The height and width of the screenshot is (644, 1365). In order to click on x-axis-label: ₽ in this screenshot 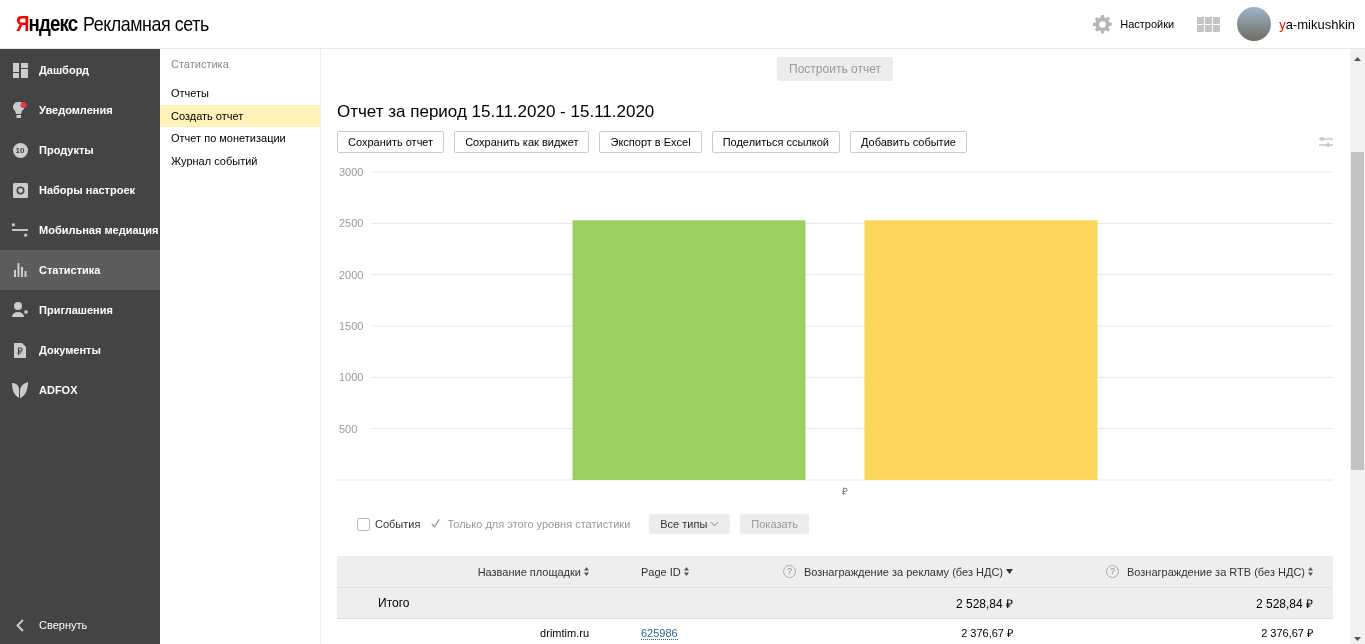, I will do `click(845, 491)`.